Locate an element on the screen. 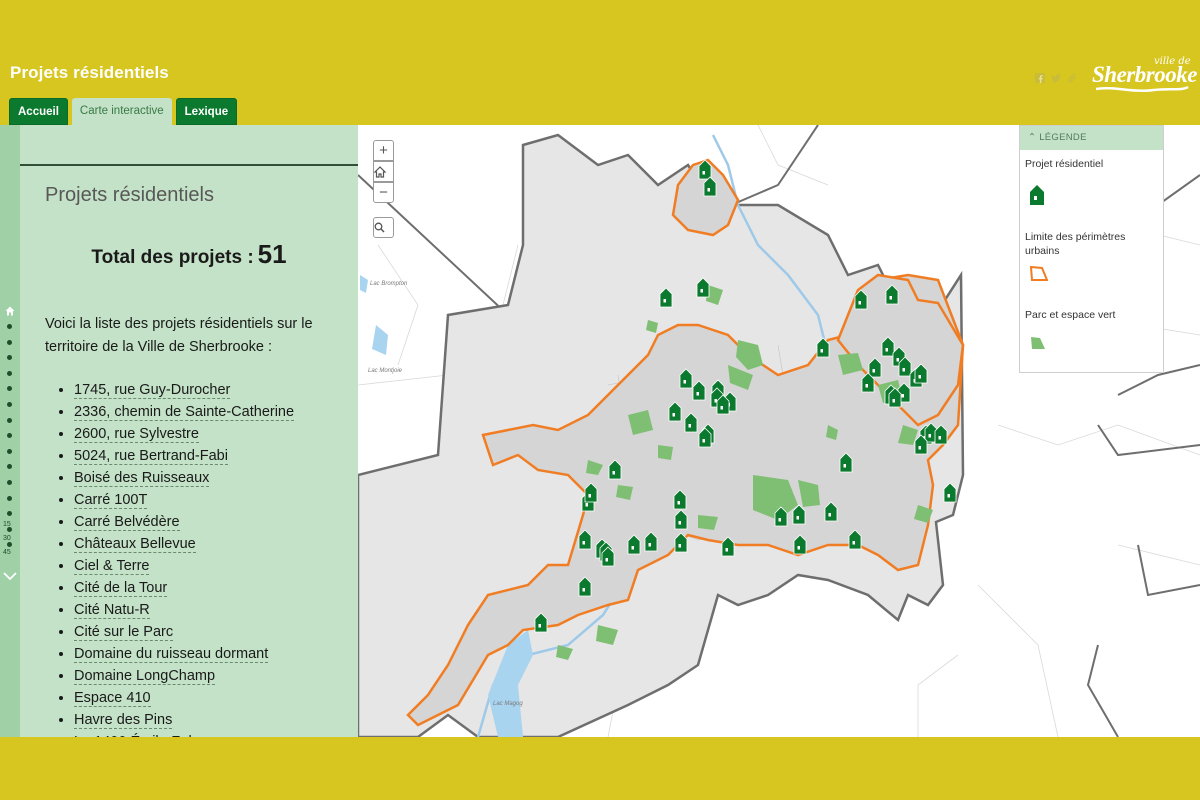 Image resolution: width=1200 pixels, height=800 pixels. tab-lexique: Lexique is located at coordinates (206, 111).